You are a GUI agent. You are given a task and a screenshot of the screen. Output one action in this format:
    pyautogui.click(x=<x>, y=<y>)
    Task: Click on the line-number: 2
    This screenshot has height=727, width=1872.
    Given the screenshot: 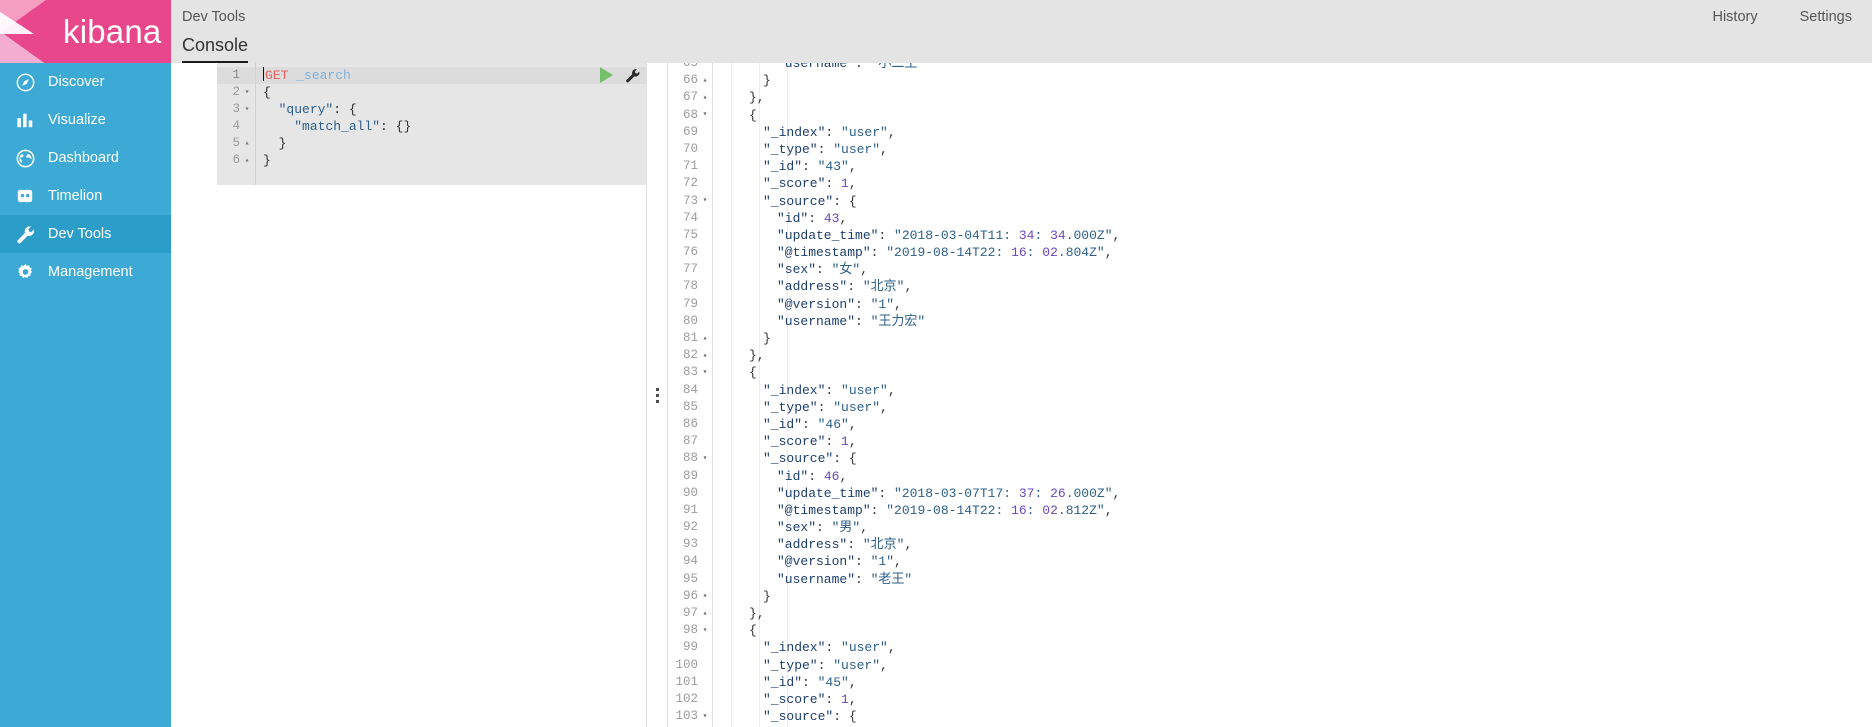 What is the action you would take?
    pyautogui.click(x=236, y=92)
    